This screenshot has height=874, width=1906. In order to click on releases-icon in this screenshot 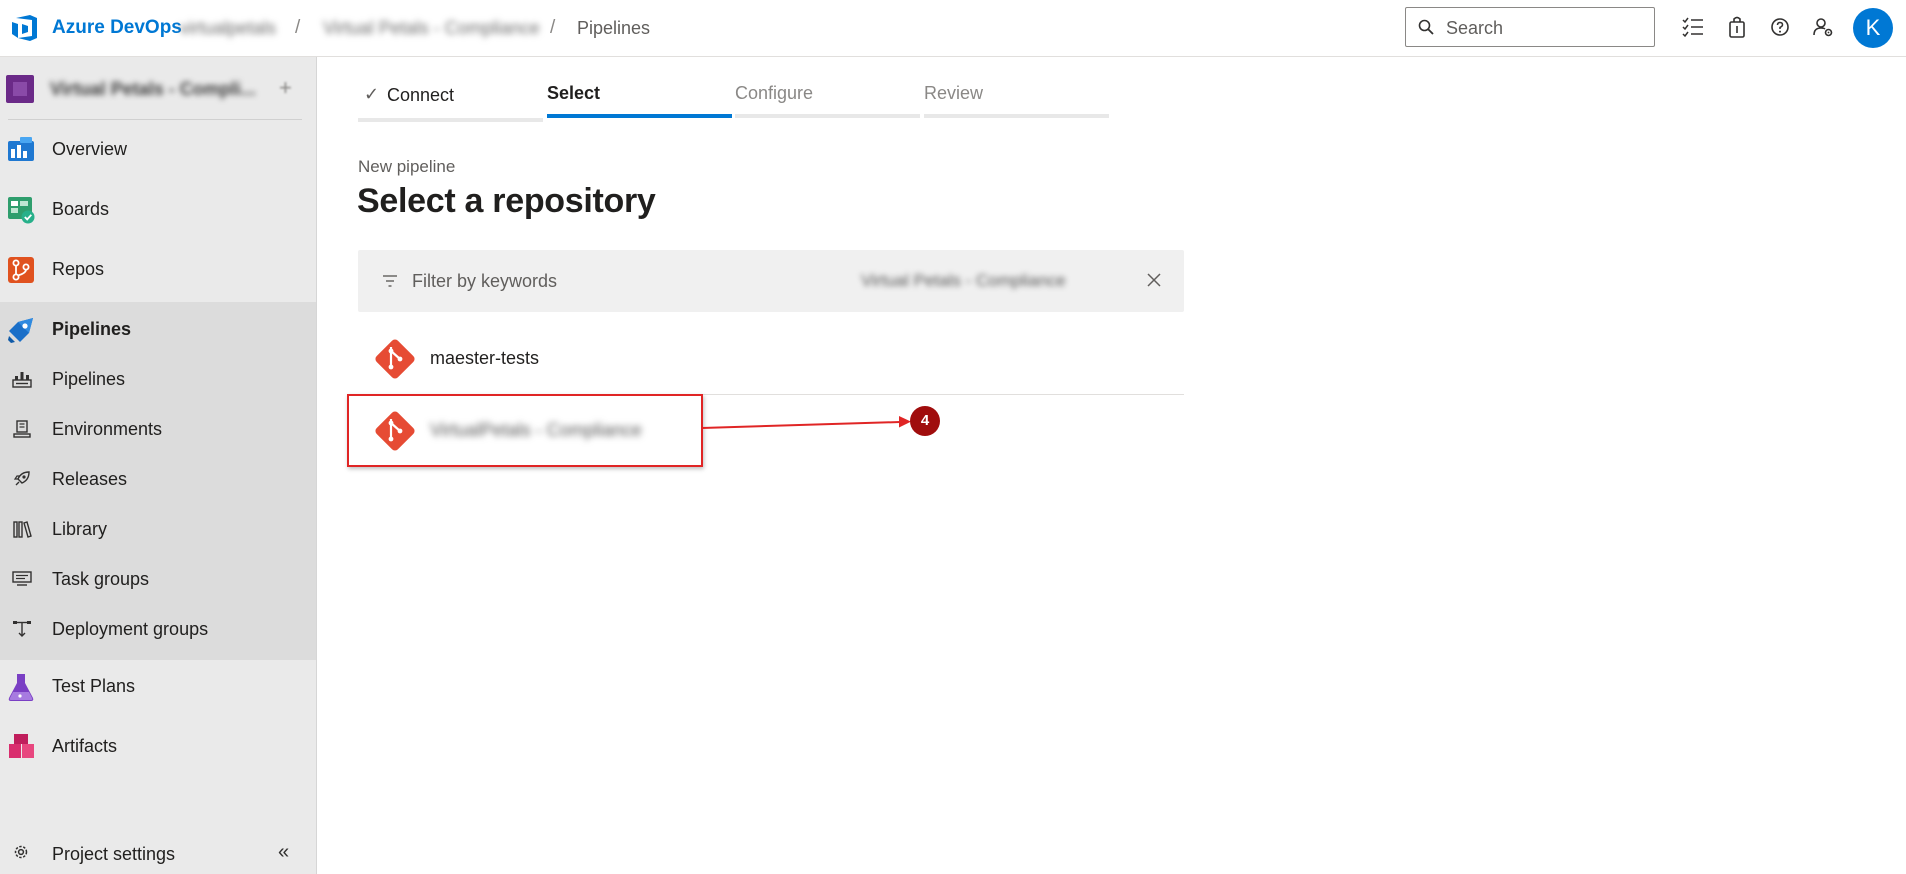, I will do `click(21, 478)`.